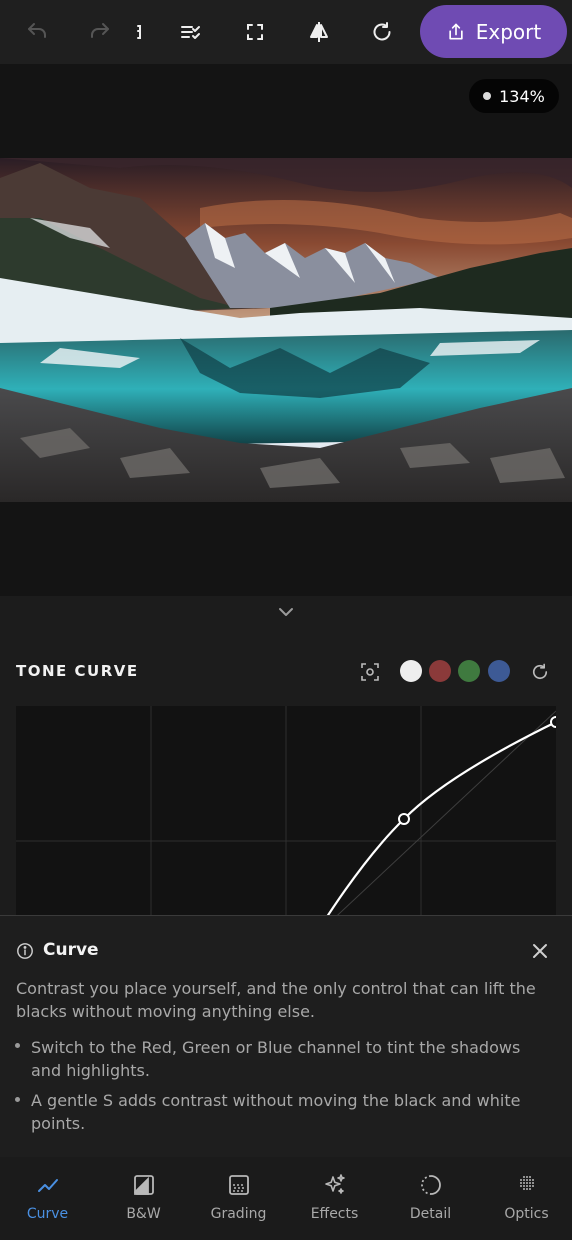 Image resolution: width=572 pixels, height=1240 pixels. What do you see at coordinates (286, 32) in the screenshot?
I see `top-toolbar: Export` at bounding box center [286, 32].